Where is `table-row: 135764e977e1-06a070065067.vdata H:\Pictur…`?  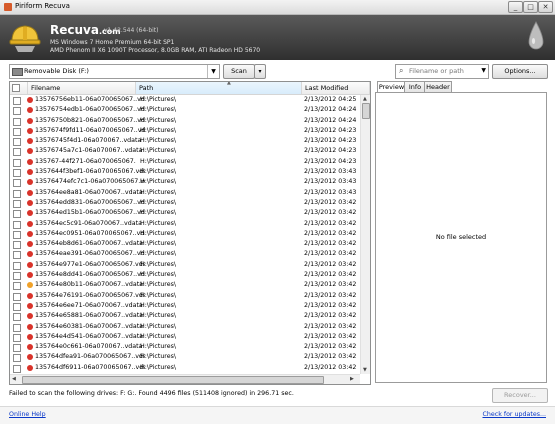
table-row: 135764e977e1-06a070065067.vdata H:\Pictur… is located at coordinates (185, 265).